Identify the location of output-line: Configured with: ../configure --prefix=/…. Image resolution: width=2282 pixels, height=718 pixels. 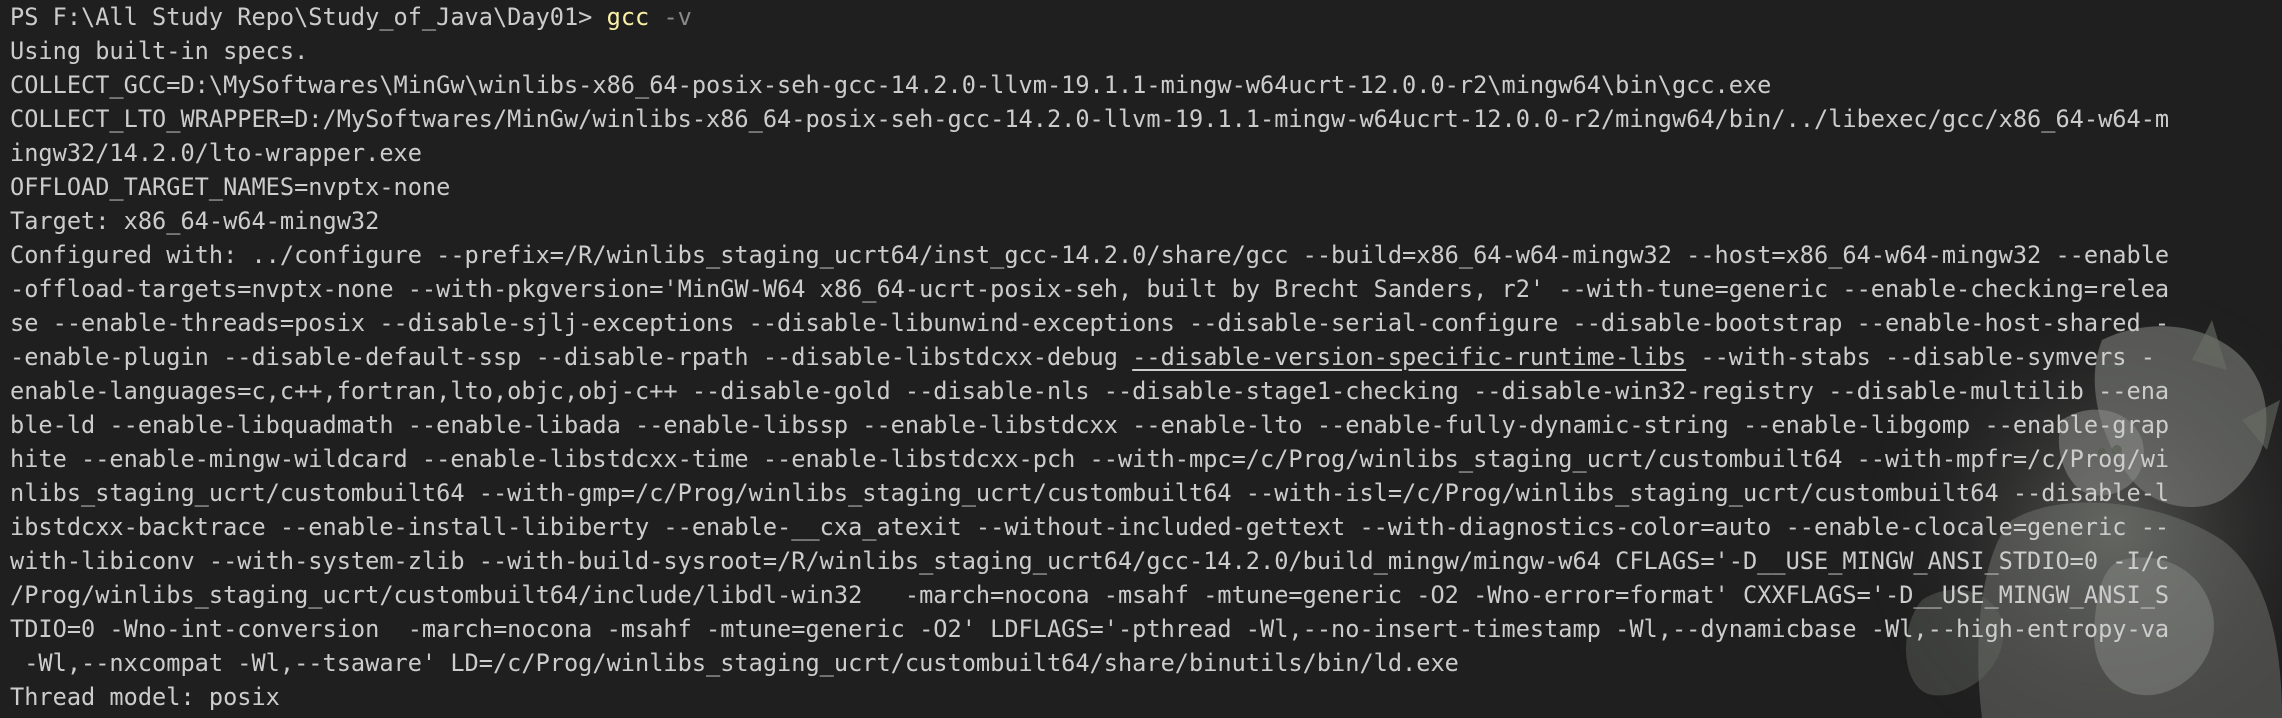
(1090, 255).